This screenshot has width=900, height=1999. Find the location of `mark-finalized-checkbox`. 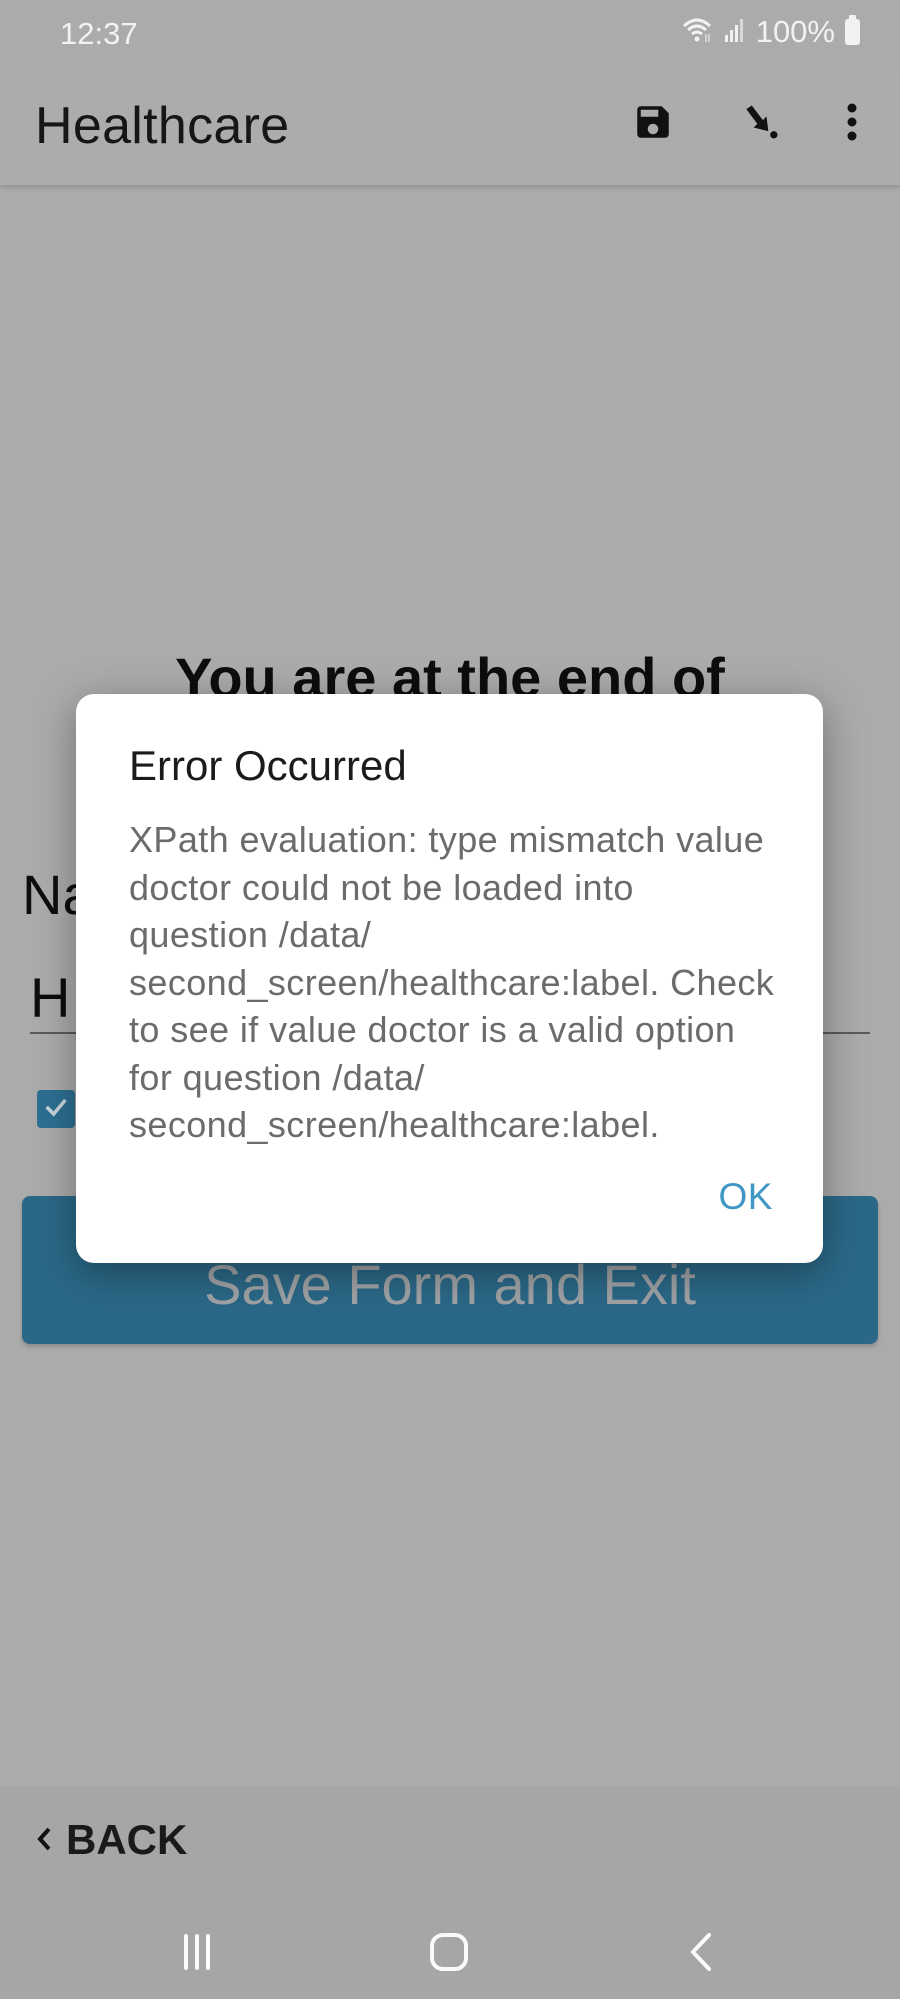

mark-finalized-checkbox is located at coordinates (56, 1109).